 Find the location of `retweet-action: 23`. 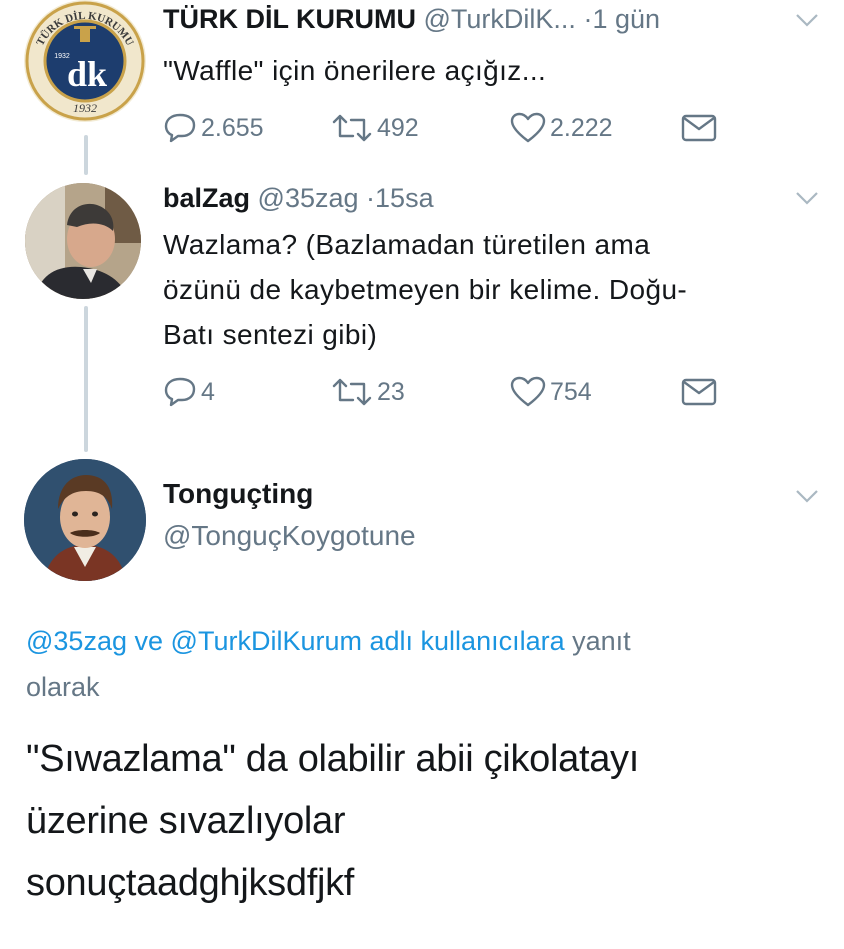

retweet-action: 23 is located at coordinates (368, 392).